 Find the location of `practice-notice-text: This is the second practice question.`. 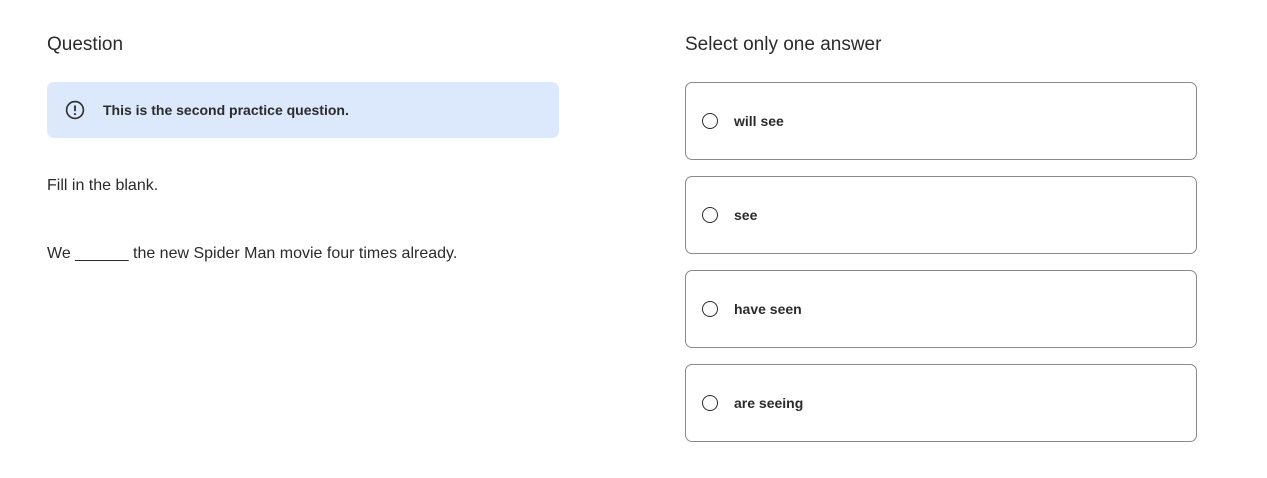

practice-notice-text: This is the second practice question. is located at coordinates (226, 110).